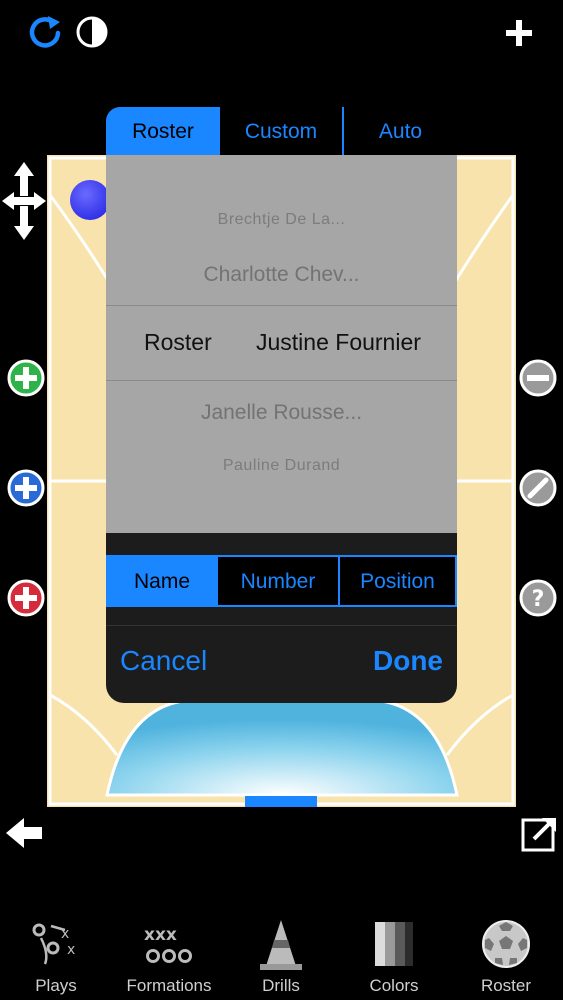  I want to click on plays-icon: x x, so click(53, 944).